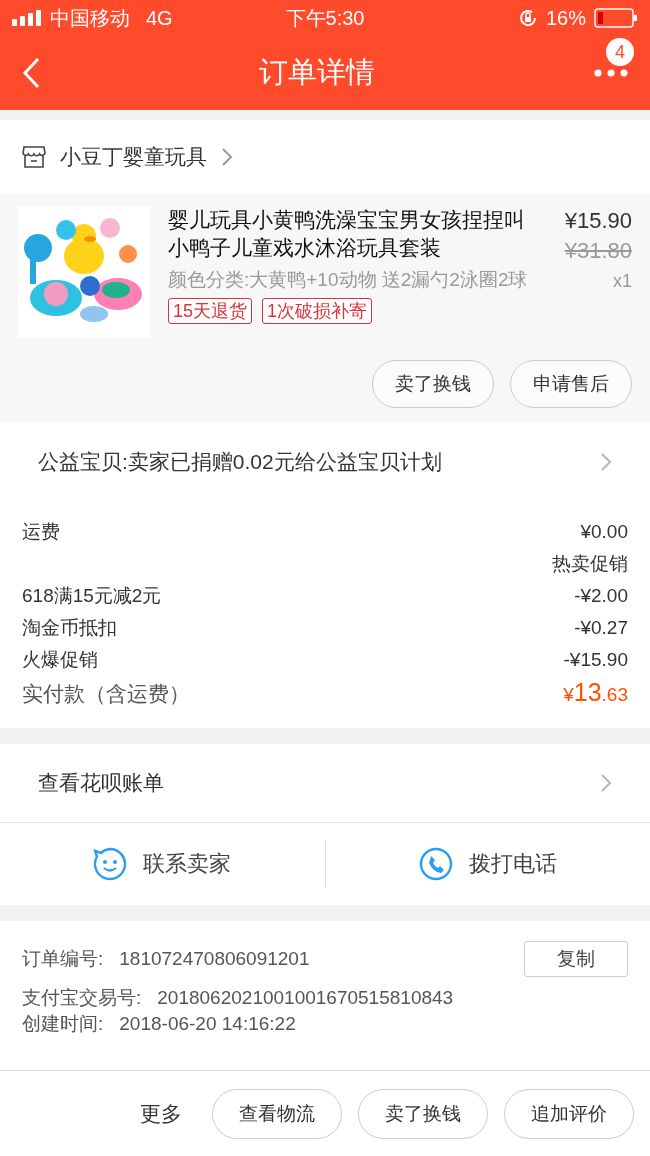  Describe the element at coordinates (527, 18) in the screenshot. I see `rotation-lock-icon` at that location.